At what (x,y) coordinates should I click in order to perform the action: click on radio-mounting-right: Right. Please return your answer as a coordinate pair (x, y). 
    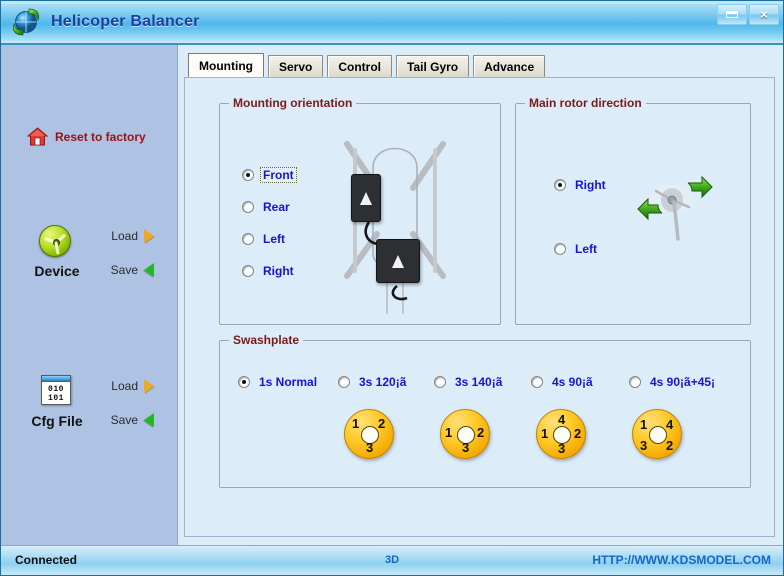
    Looking at the image, I should click on (269, 271).